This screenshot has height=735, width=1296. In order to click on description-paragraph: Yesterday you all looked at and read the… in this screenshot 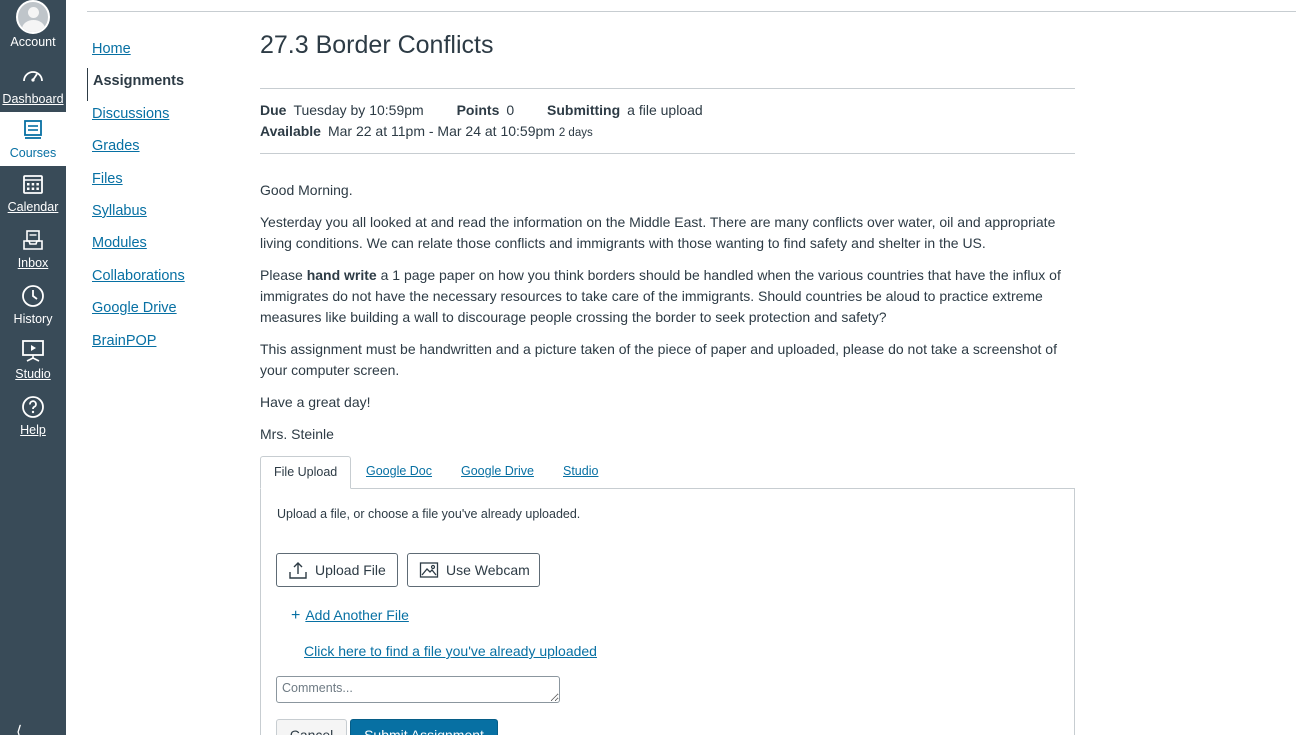, I will do `click(658, 232)`.